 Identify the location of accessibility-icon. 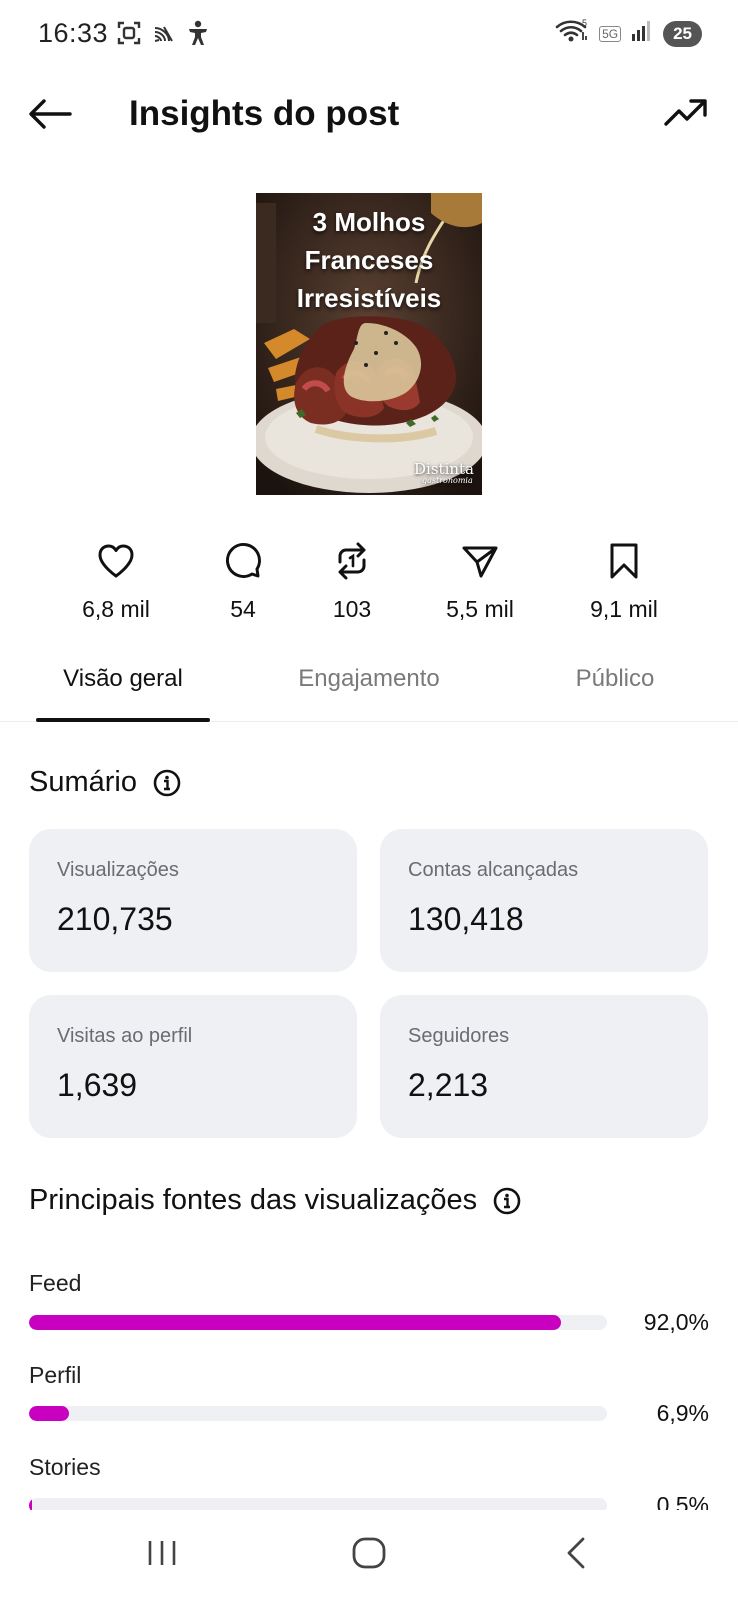
(198, 35).